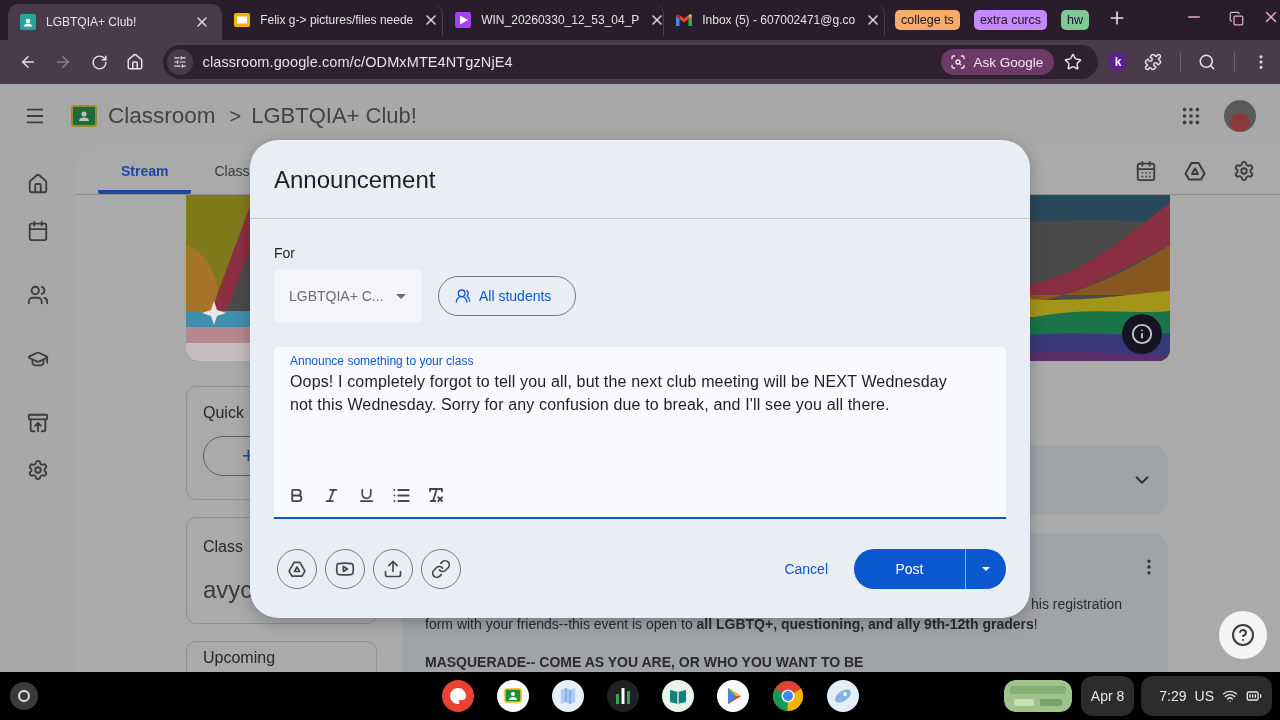 The width and height of the screenshot is (1280, 720). I want to click on browser-tab: Felix g-> pictures/files neede, so click(333, 20).